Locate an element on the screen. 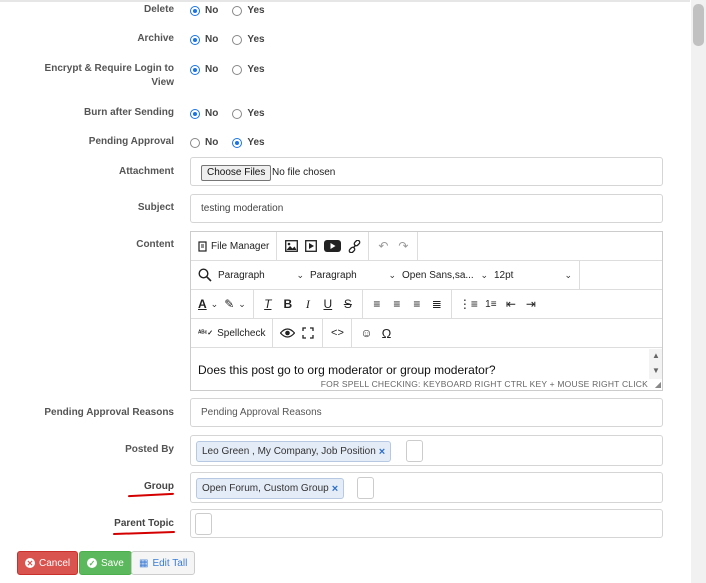 This screenshot has width=706, height=583. link-icon is located at coordinates (354, 246).